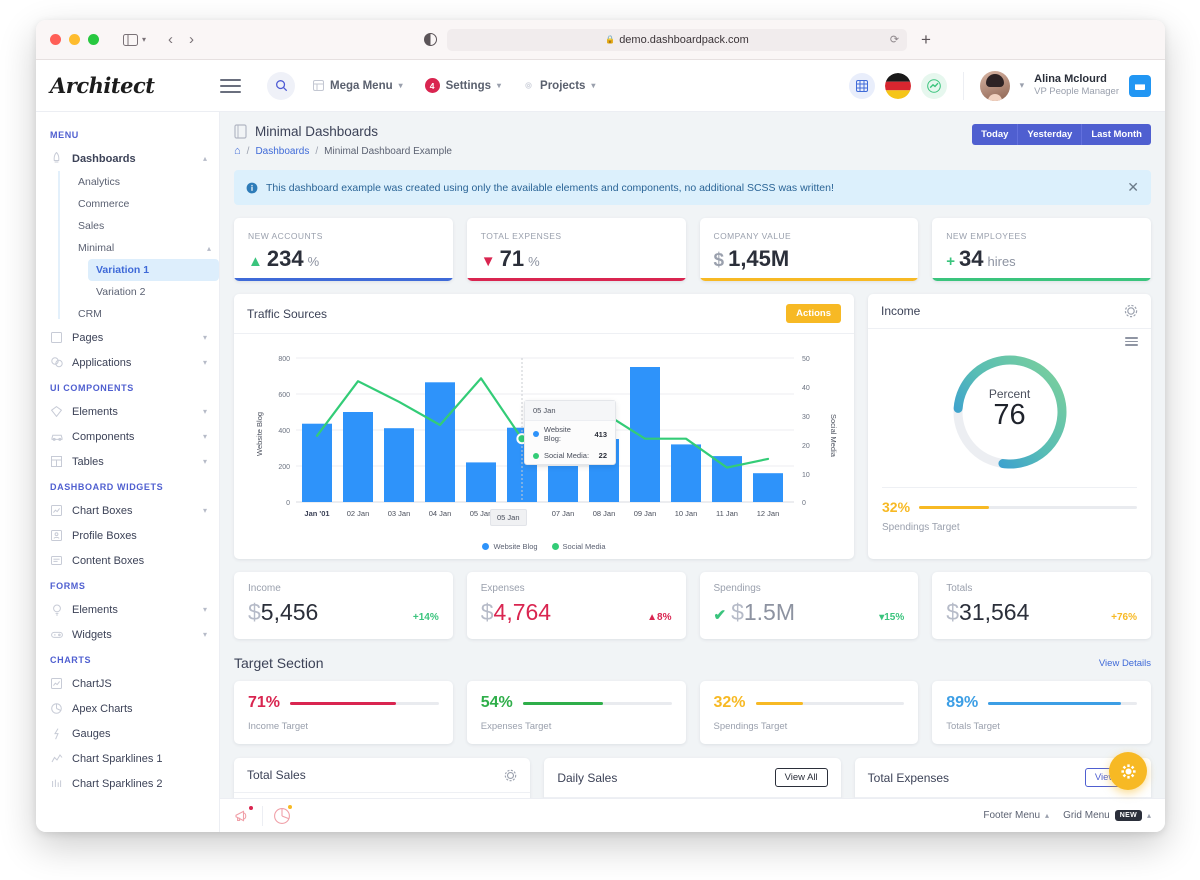  Describe the element at coordinates (1128, 771) in the screenshot. I see `settings-fab-button` at that location.